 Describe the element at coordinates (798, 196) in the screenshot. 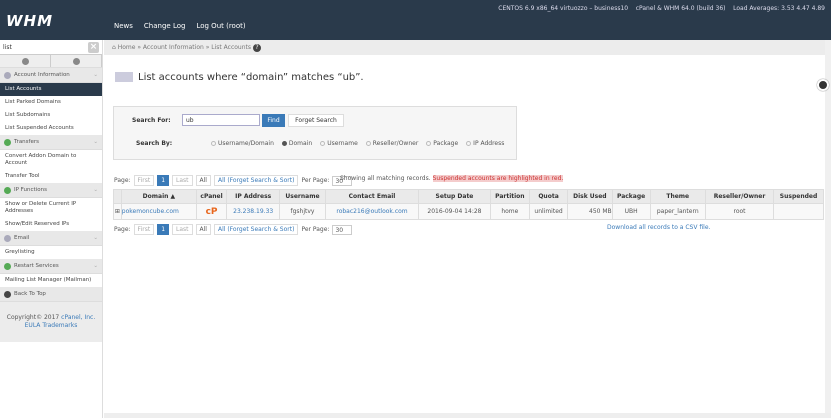

I see `column-header: Suspended` at that location.